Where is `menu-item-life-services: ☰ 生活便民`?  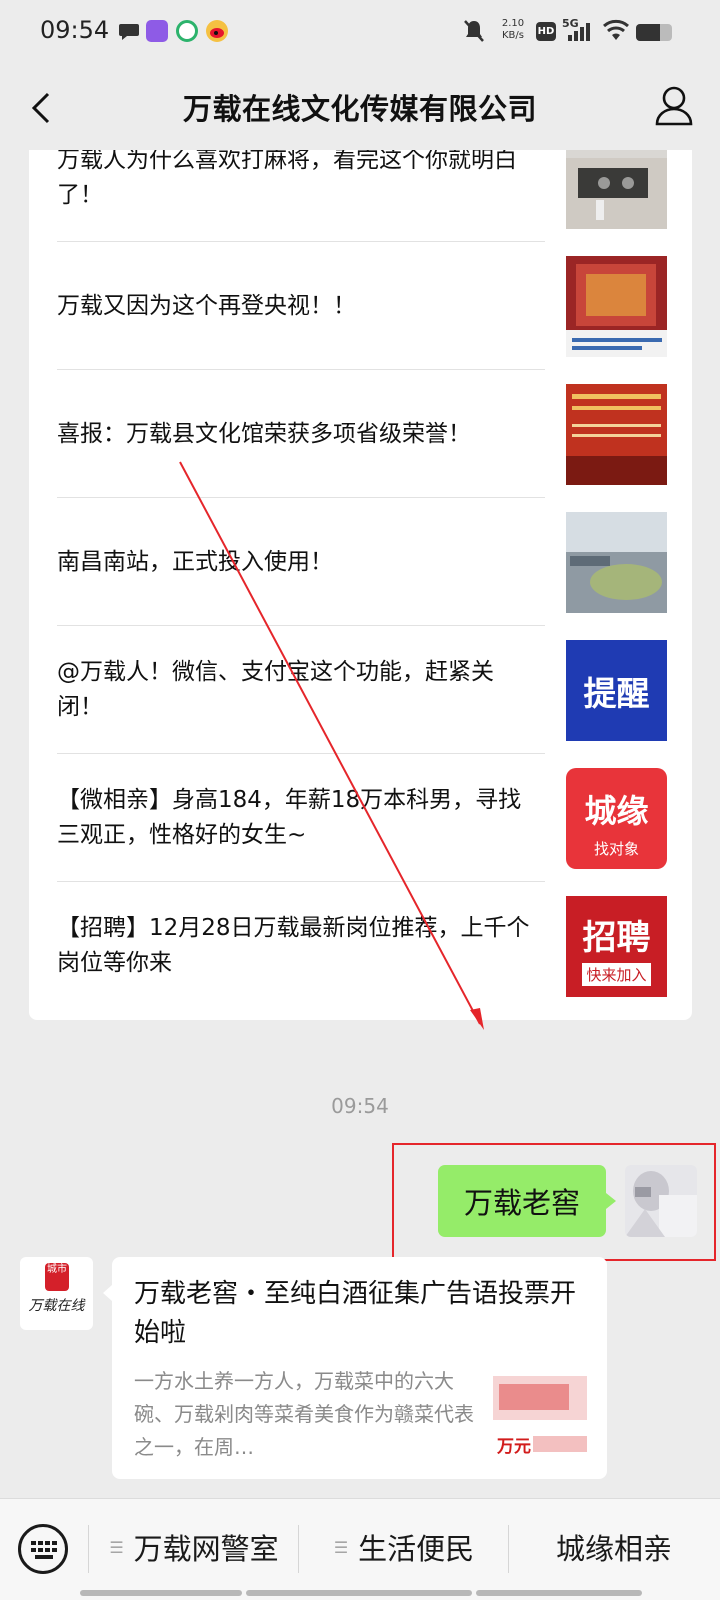 menu-item-life-services: ☰ 生活便民 is located at coordinates (404, 1547).